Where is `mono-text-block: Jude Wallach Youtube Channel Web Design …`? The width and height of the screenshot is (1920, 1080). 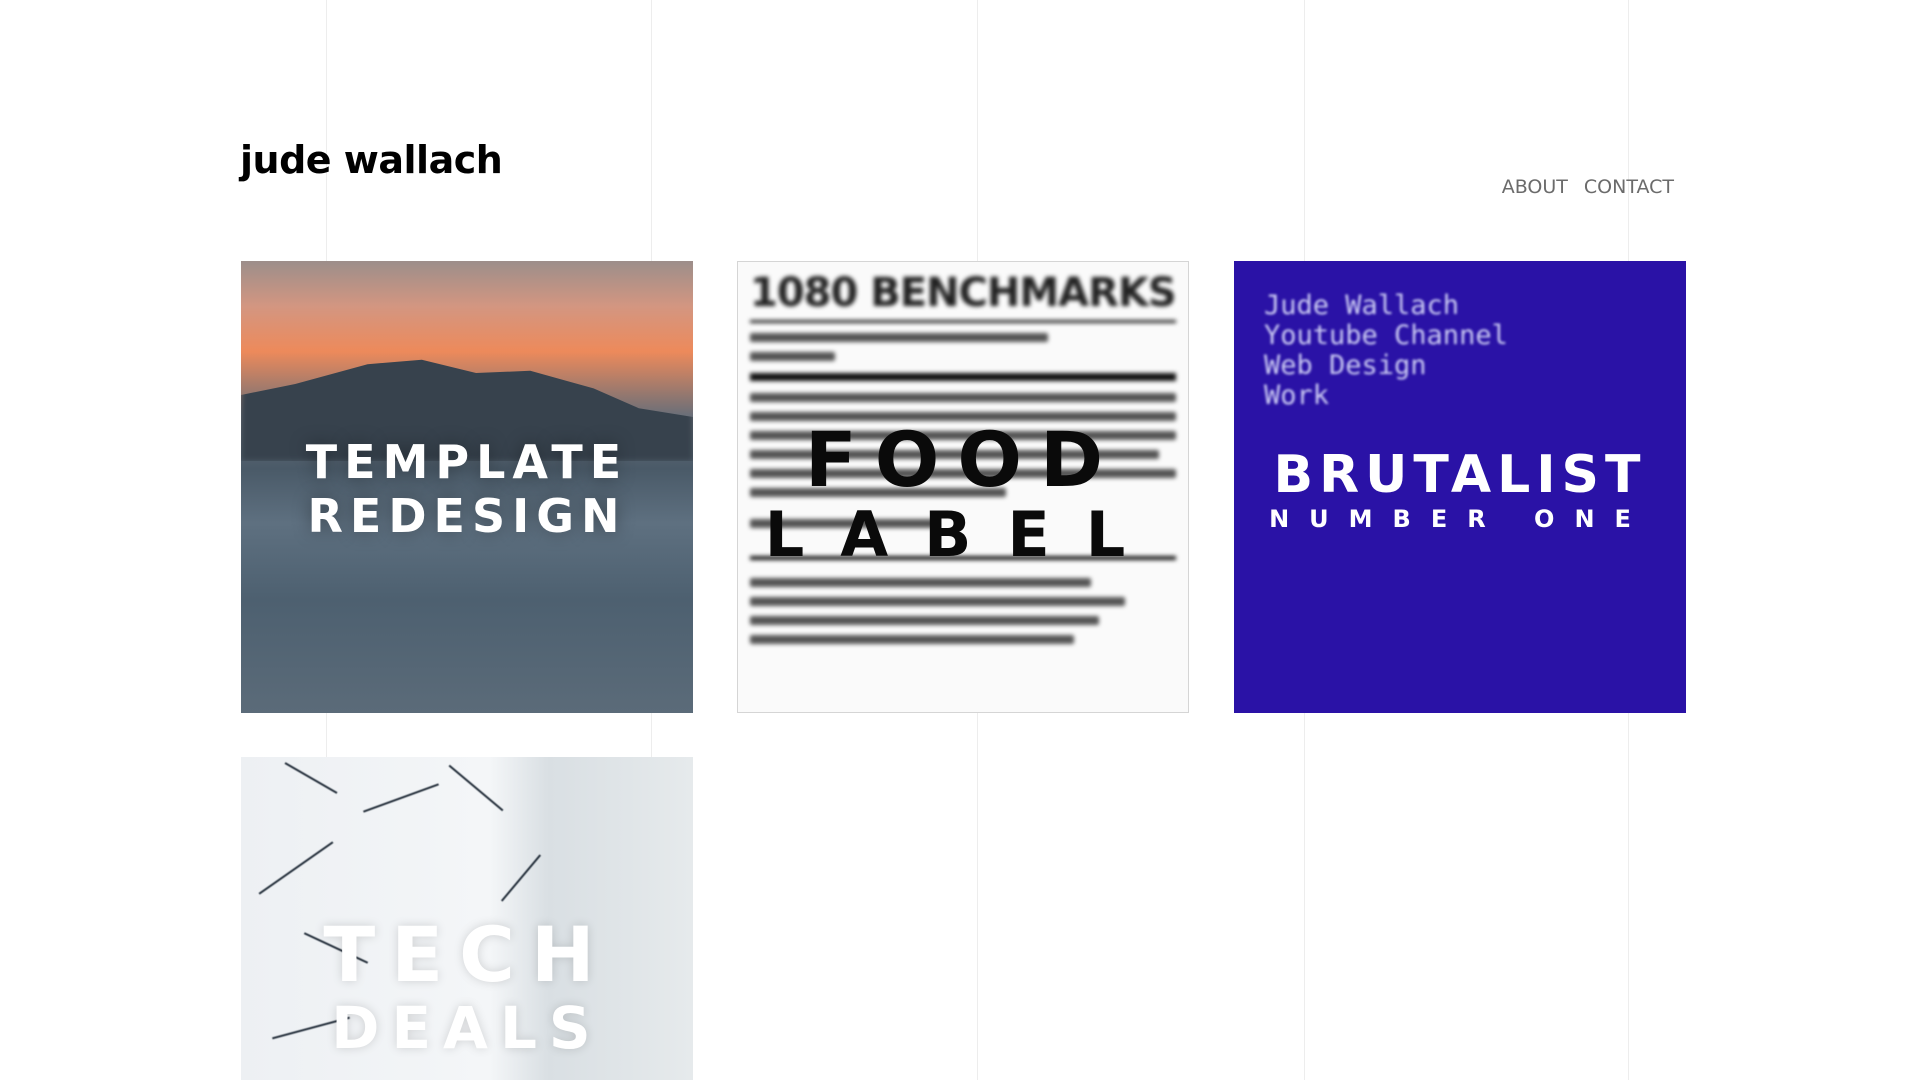
mono-text-block: Jude Wallach Youtube Channel Web Design … is located at coordinates (1386, 351).